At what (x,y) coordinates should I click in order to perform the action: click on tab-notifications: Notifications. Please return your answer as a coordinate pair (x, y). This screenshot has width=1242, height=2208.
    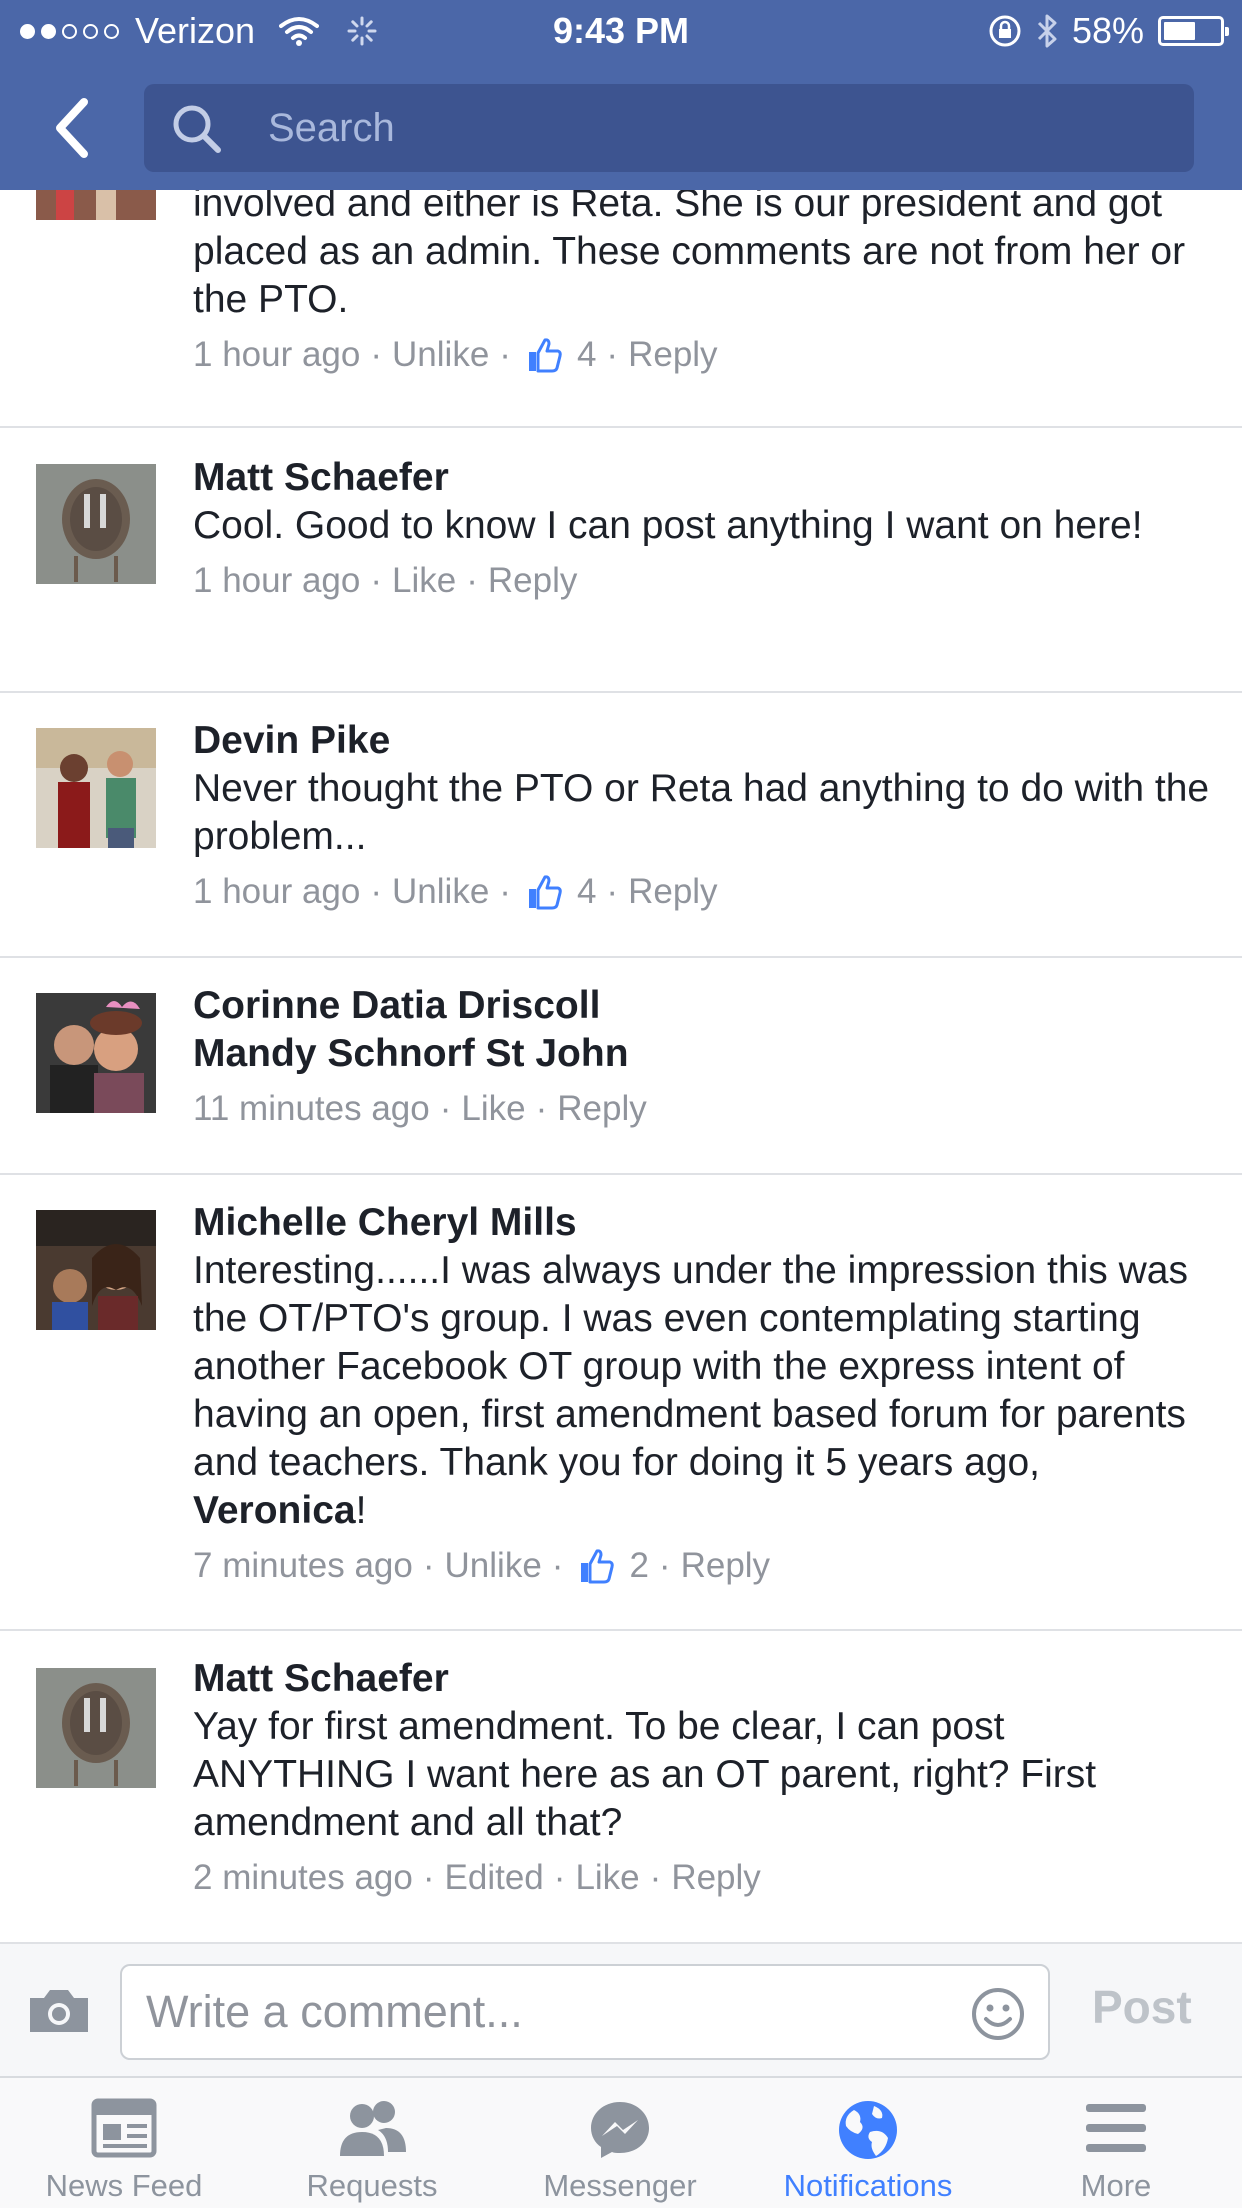
    Looking at the image, I should click on (868, 2143).